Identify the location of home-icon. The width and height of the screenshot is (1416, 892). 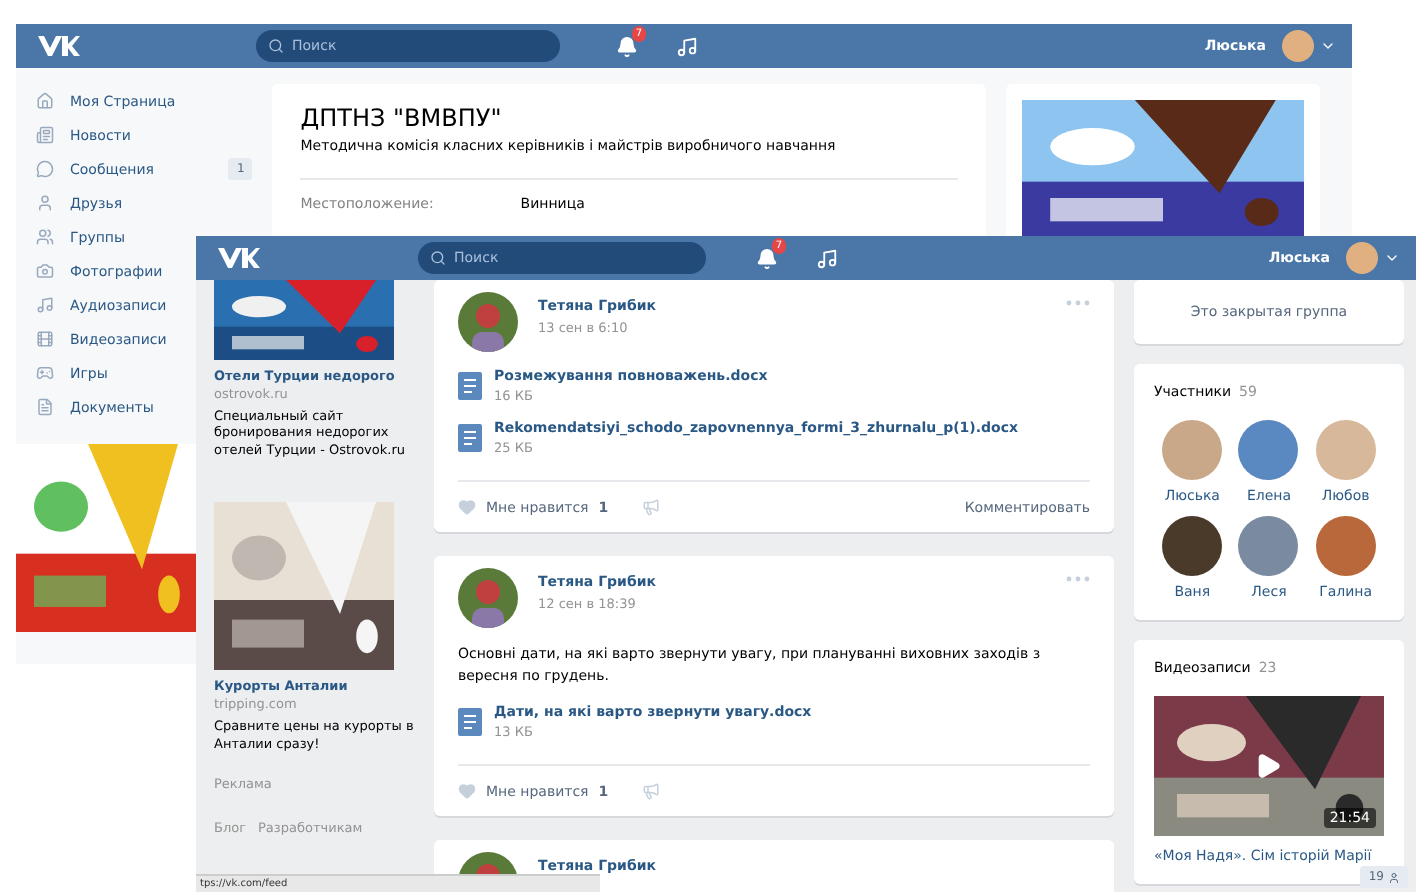
(45, 101).